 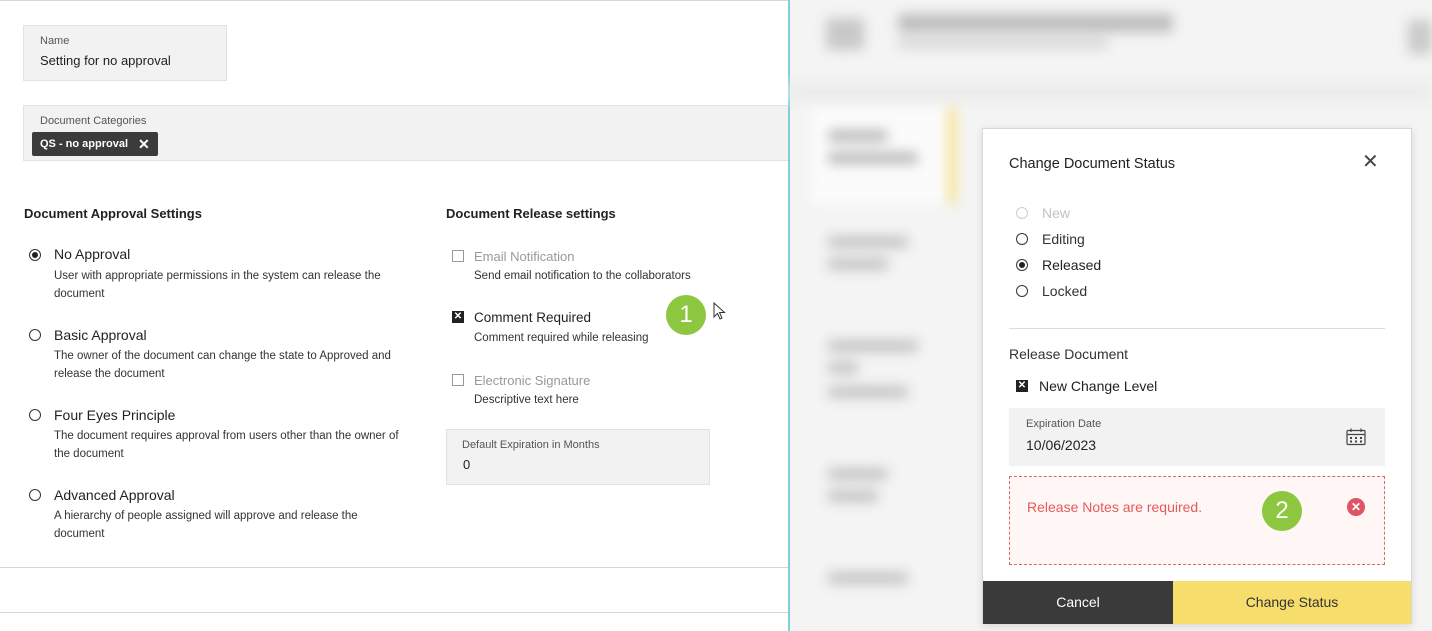 I want to click on dialog-separator, so click(x=1197, y=328).